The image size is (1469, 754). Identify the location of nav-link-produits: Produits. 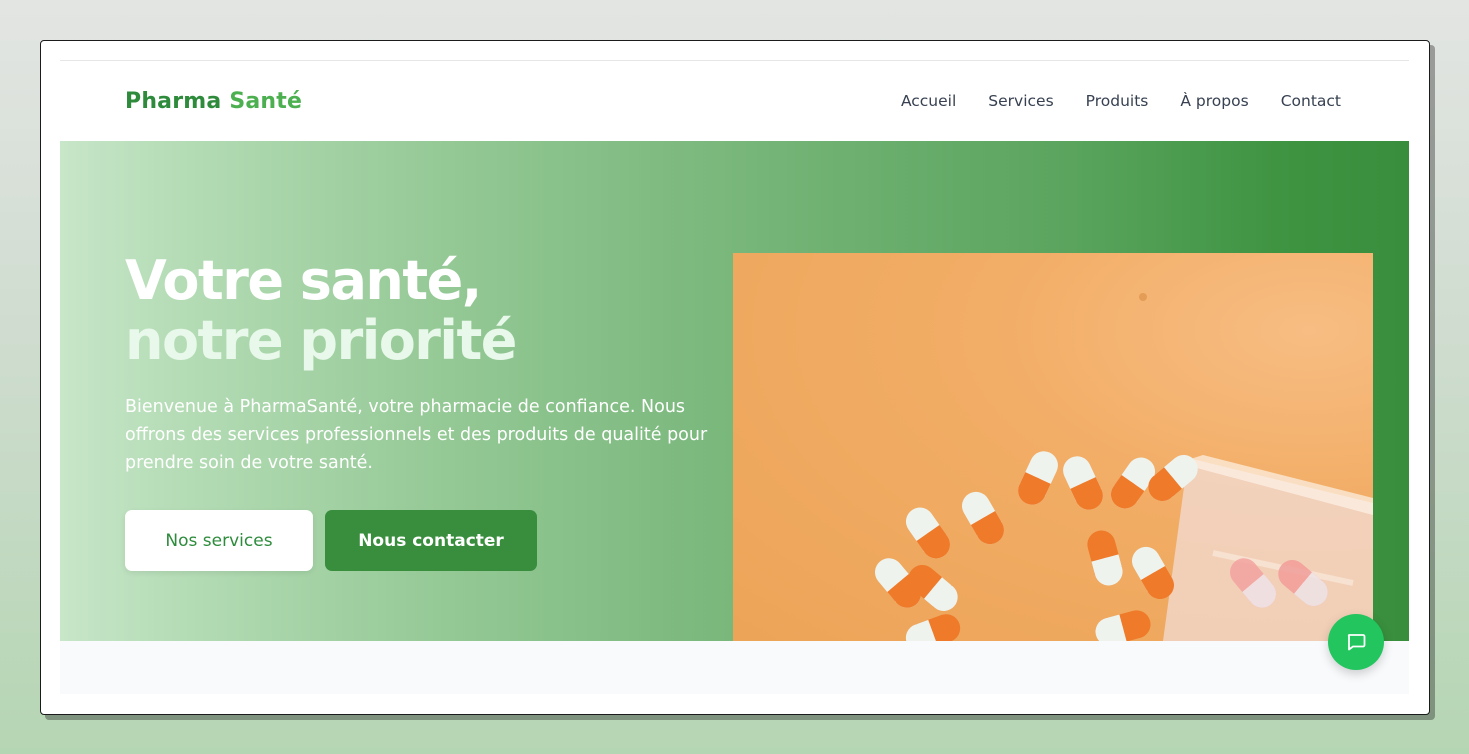
(1117, 101).